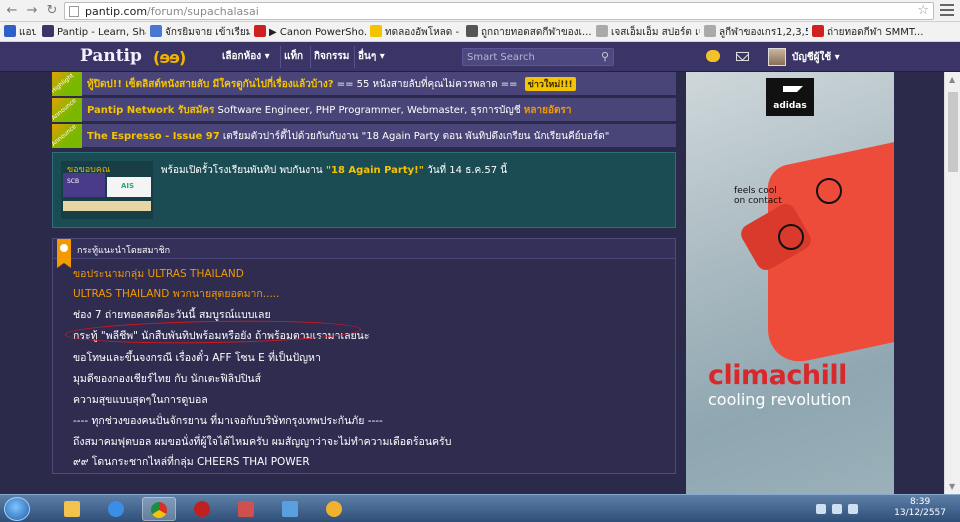  Describe the element at coordinates (159, 509) in the screenshot. I see `chrome-taskbar-icon` at that location.